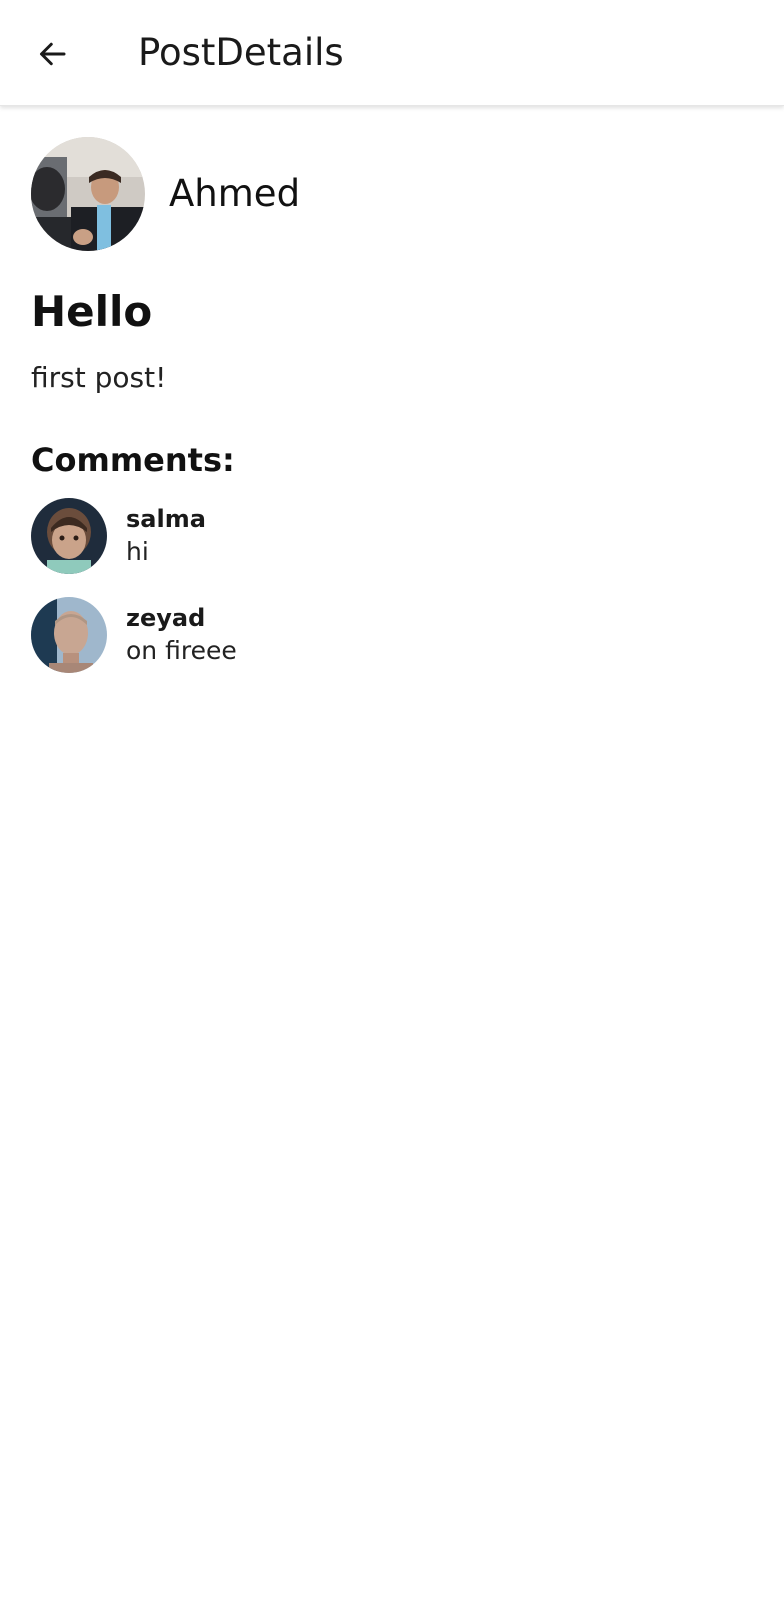 The height and width of the screenshot is (1600, 784). Describe the element at coordinates (241, 52) in the screenshot. I see `page-title: PostDetails` at that location.